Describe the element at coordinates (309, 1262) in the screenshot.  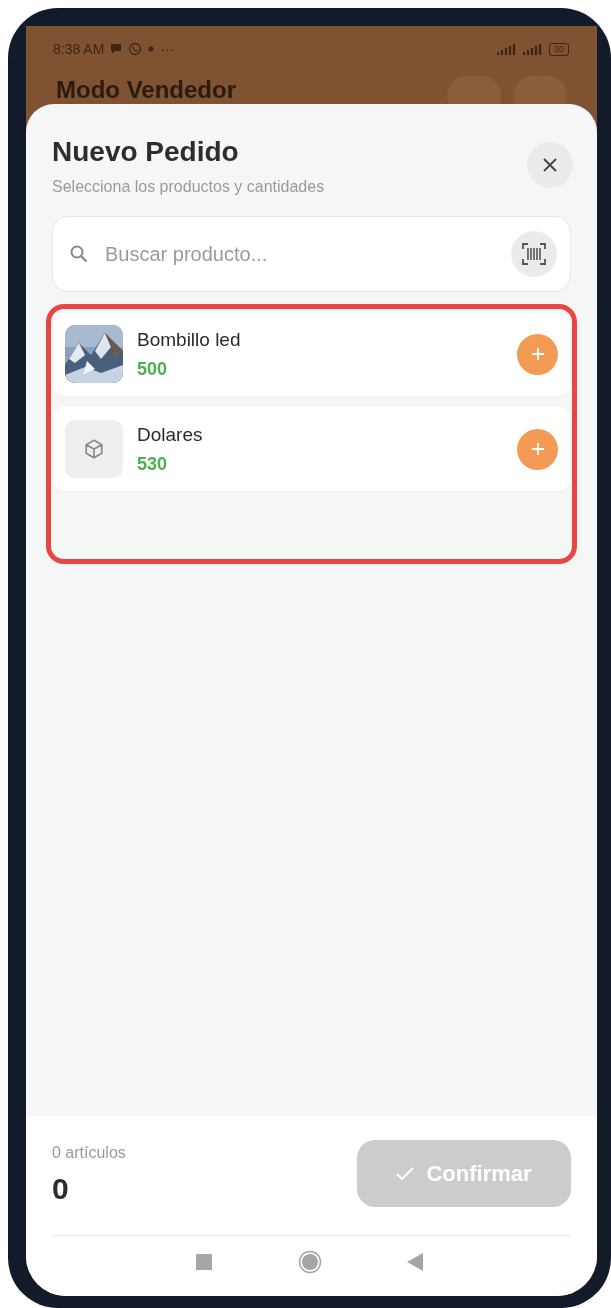
I see `home-icon` at that location.